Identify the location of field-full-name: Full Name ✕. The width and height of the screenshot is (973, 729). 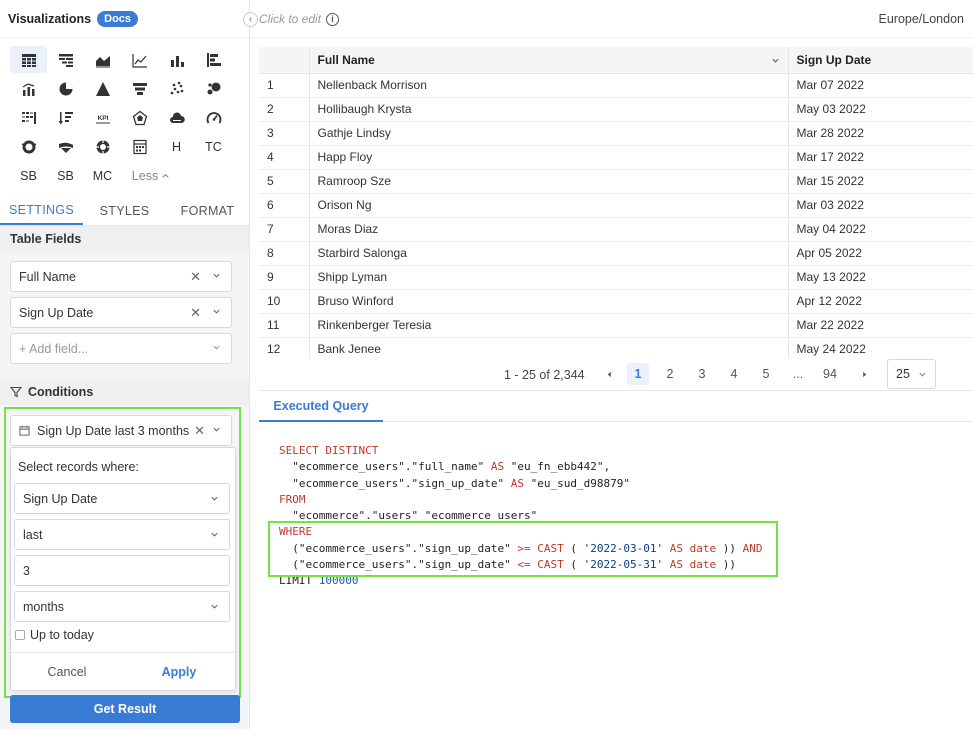
(121, 276).